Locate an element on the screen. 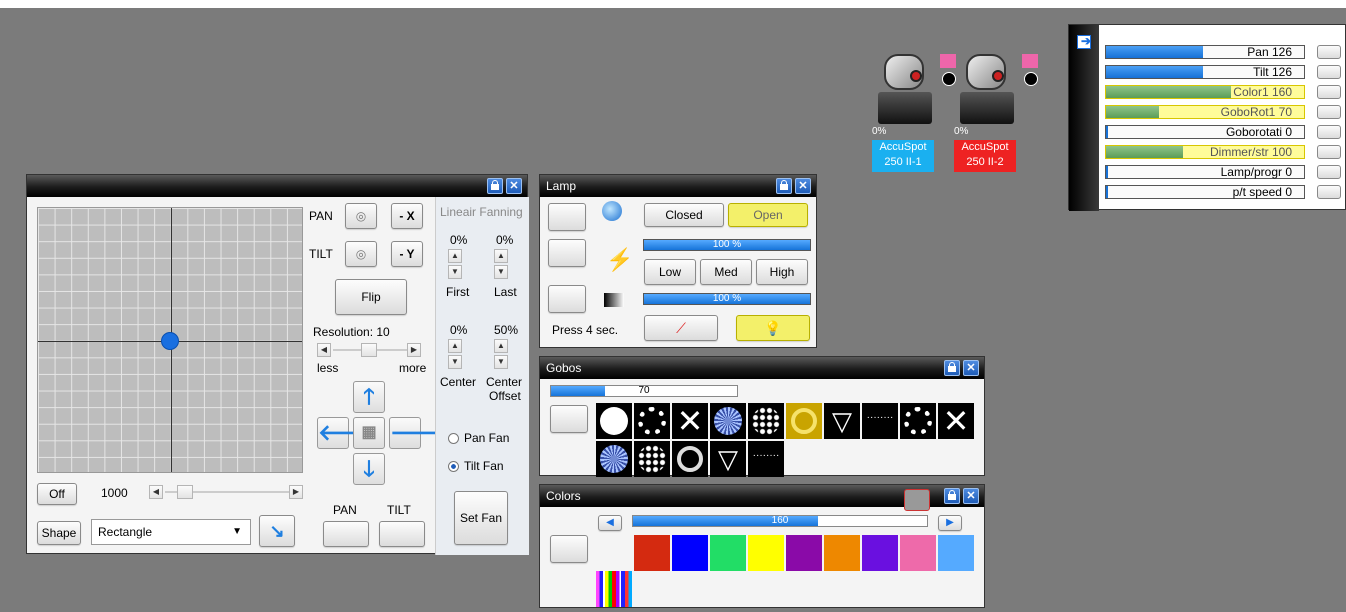 This screenshot has height=612, width=1346. gobo-select-button is located at coordinates (569, 419).